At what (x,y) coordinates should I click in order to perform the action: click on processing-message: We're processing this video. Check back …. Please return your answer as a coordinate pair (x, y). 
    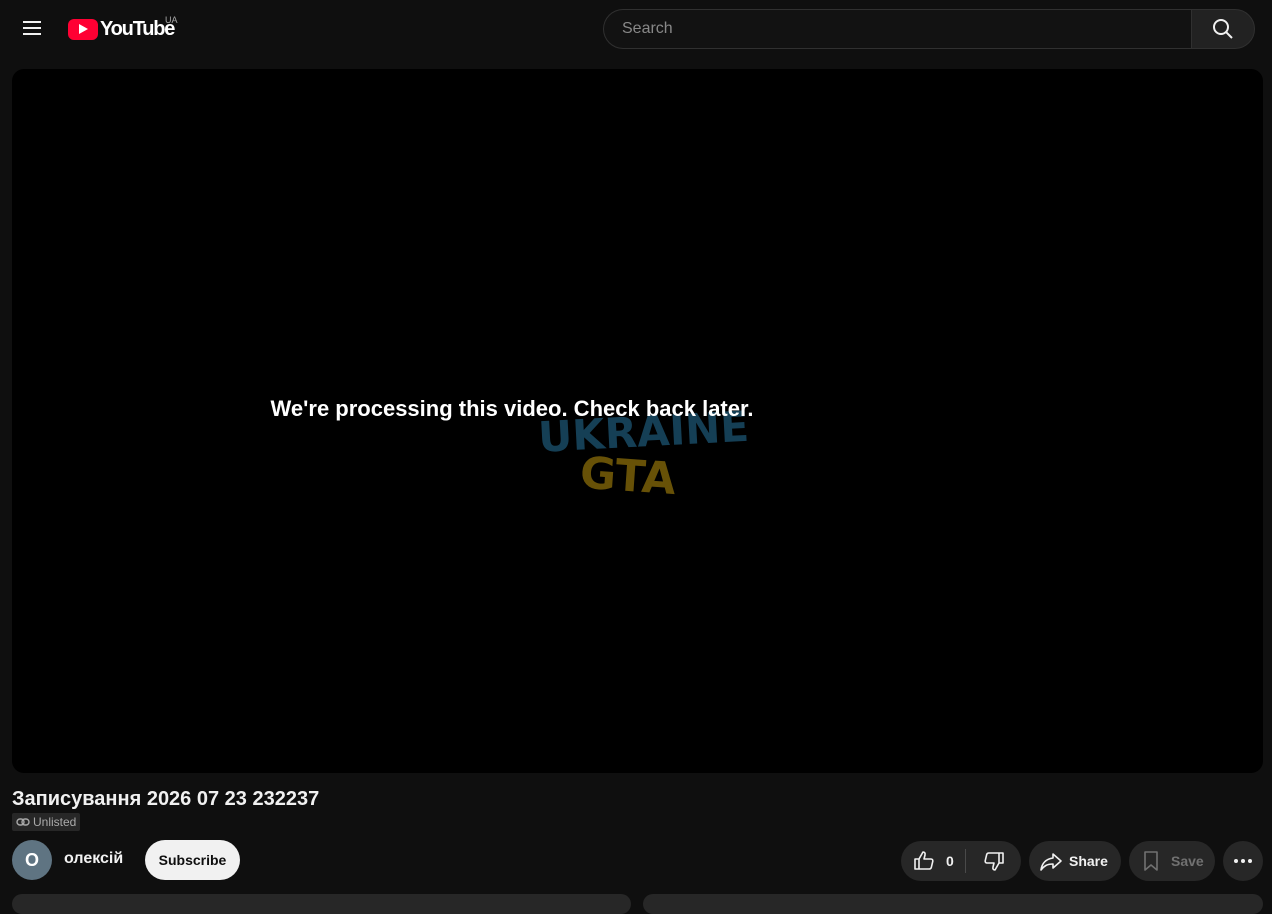
    Looking at the image, I should click on (512, 408).